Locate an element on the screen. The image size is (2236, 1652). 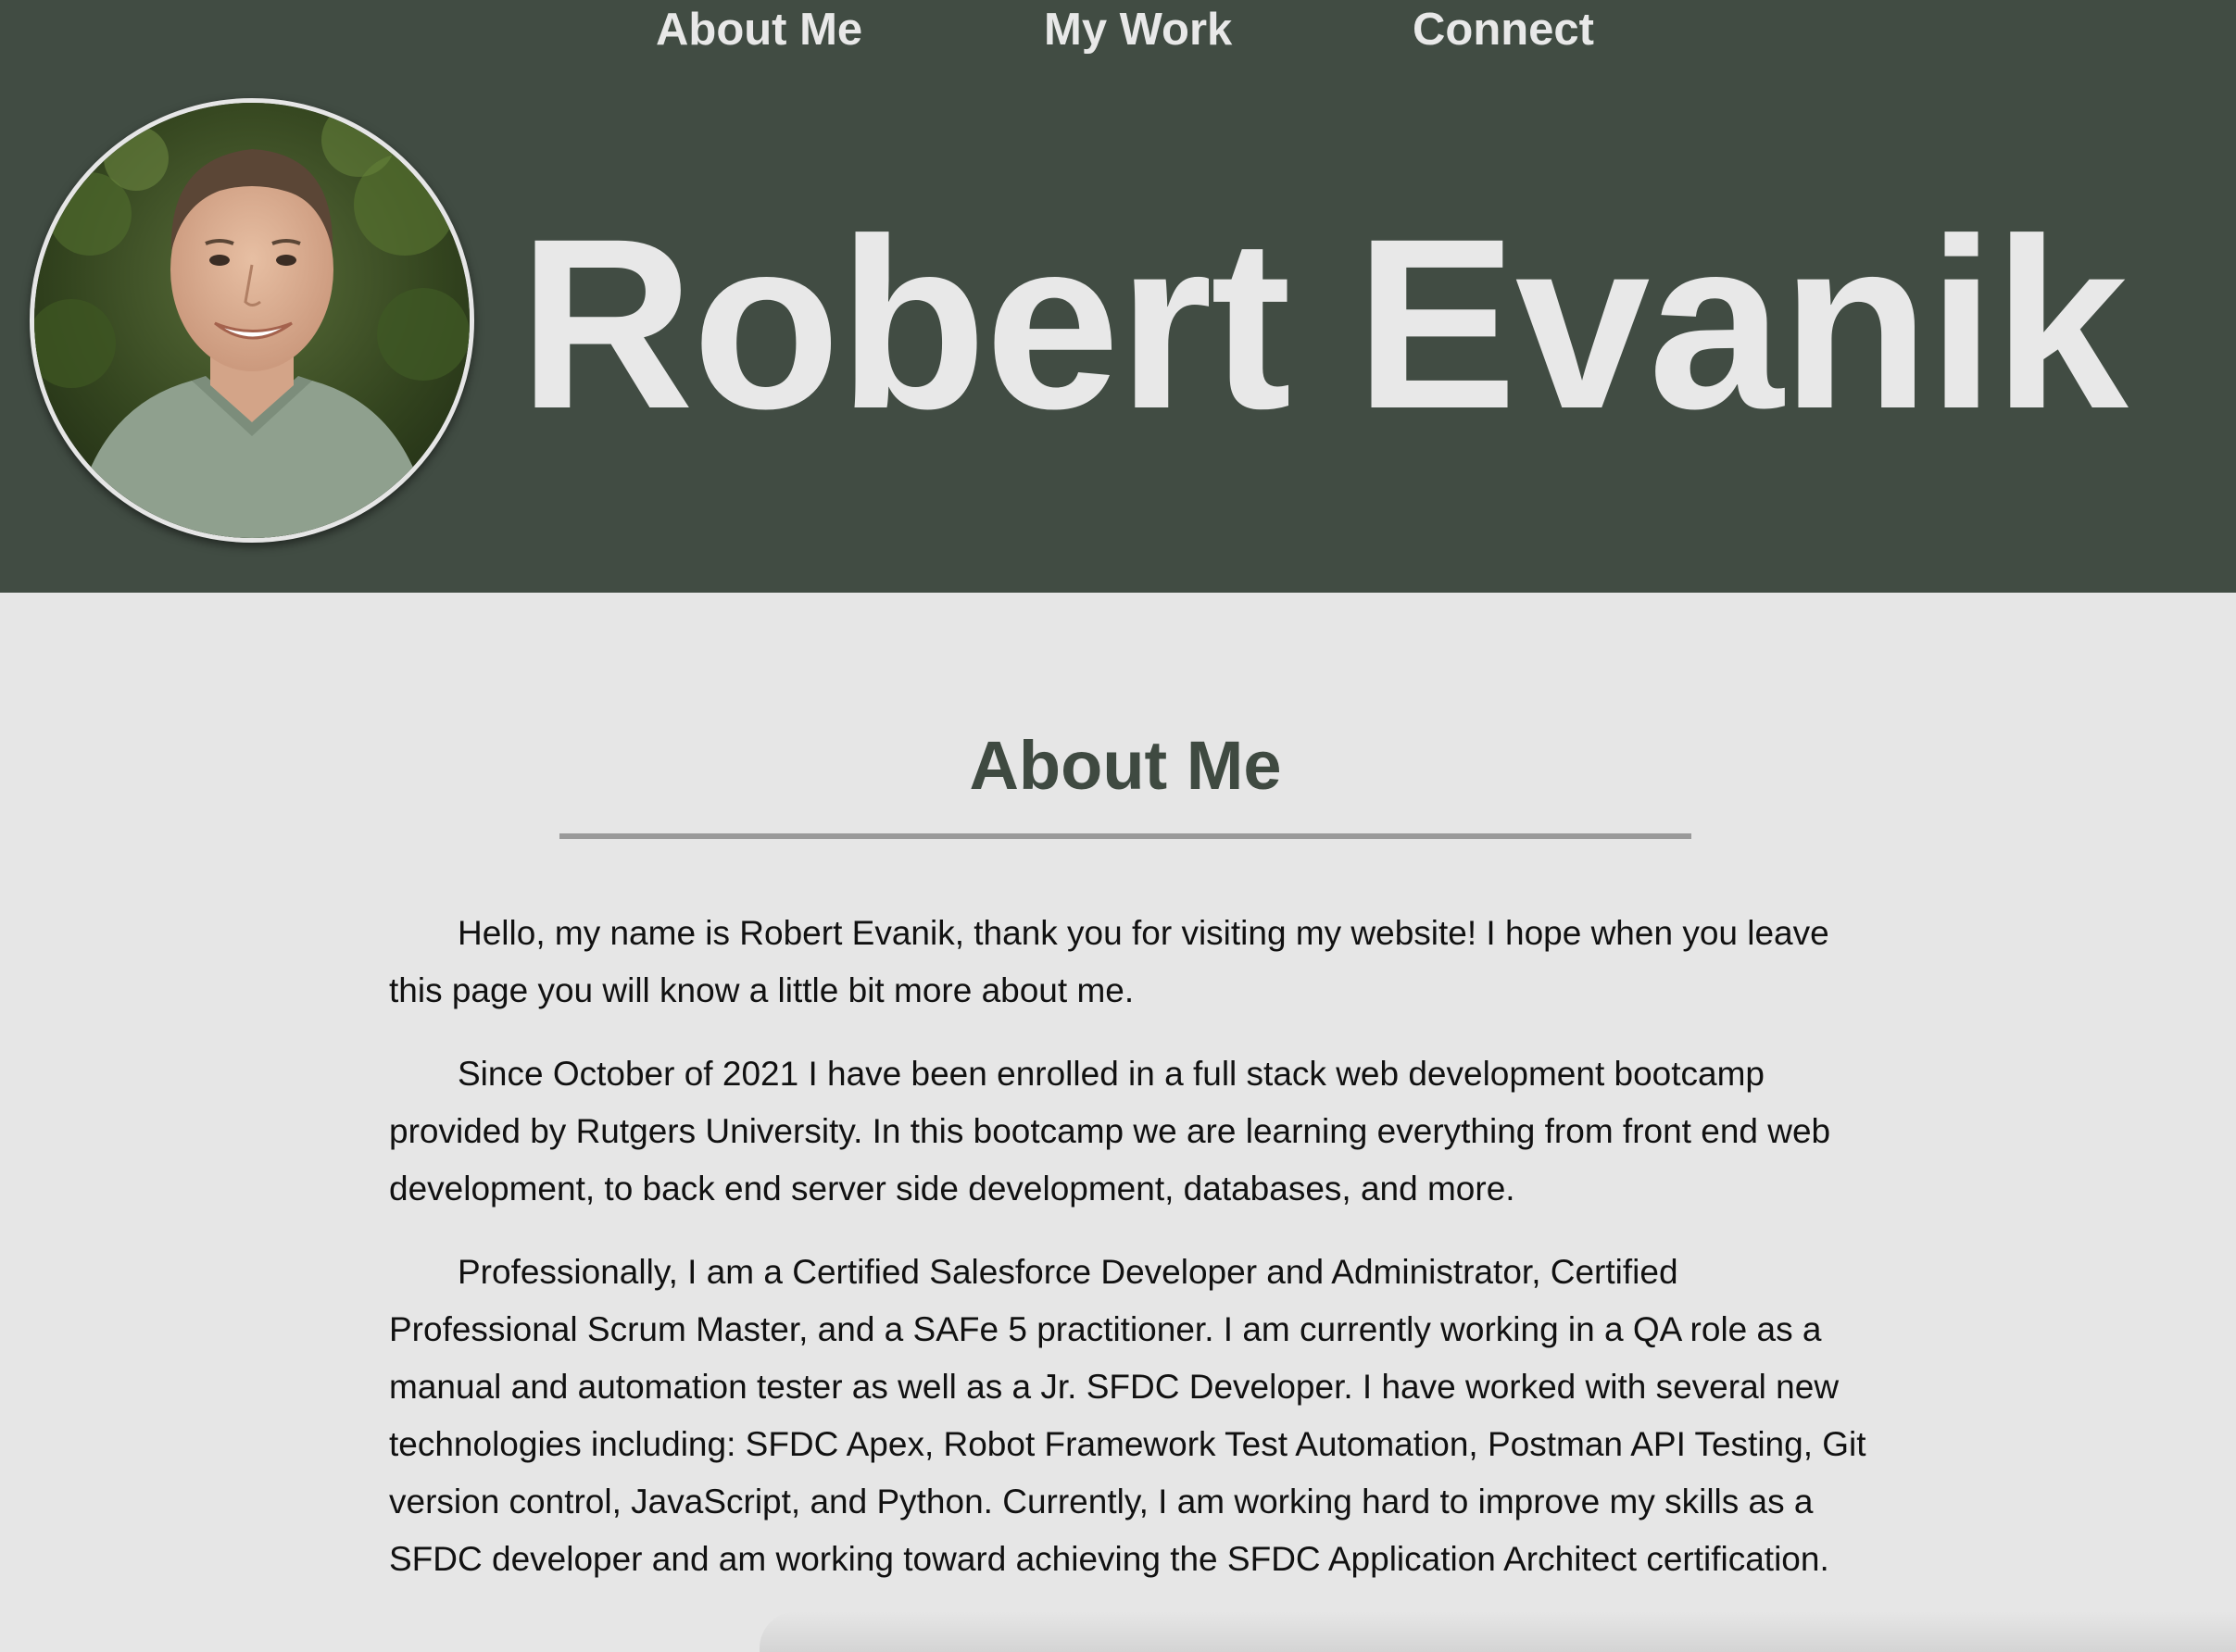
section-title-about-me: About Me is located at coordinates (1125, 765).